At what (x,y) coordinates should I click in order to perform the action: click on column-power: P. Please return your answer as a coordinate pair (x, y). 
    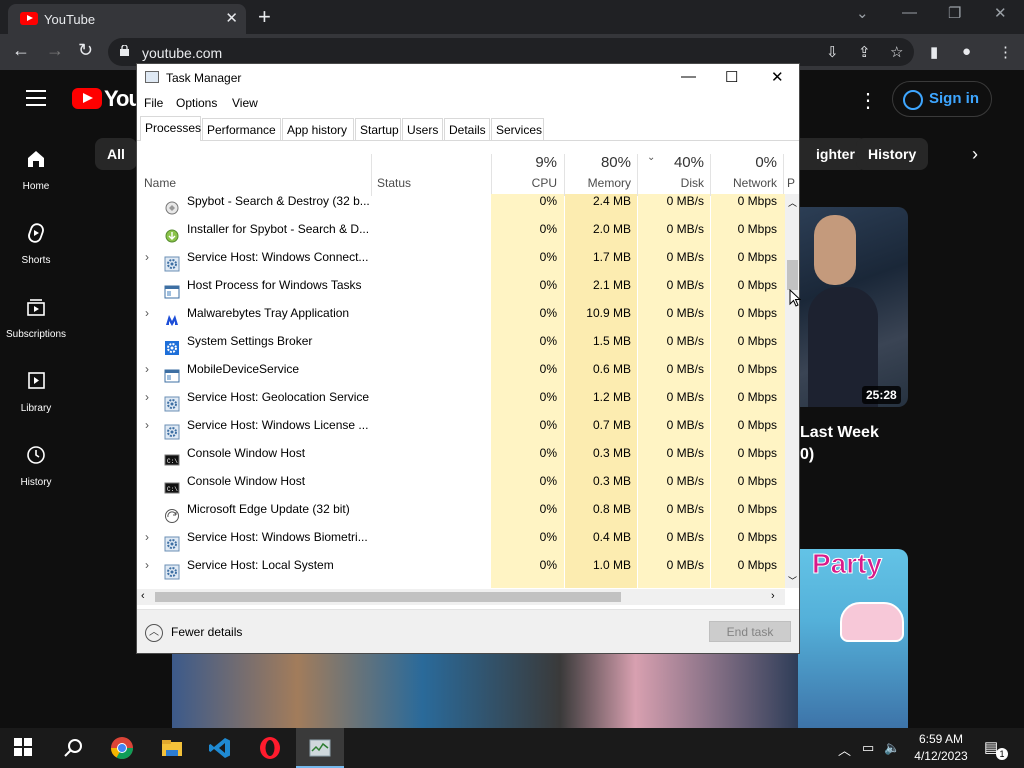
    Looking at the image, I should click on (792, 183).